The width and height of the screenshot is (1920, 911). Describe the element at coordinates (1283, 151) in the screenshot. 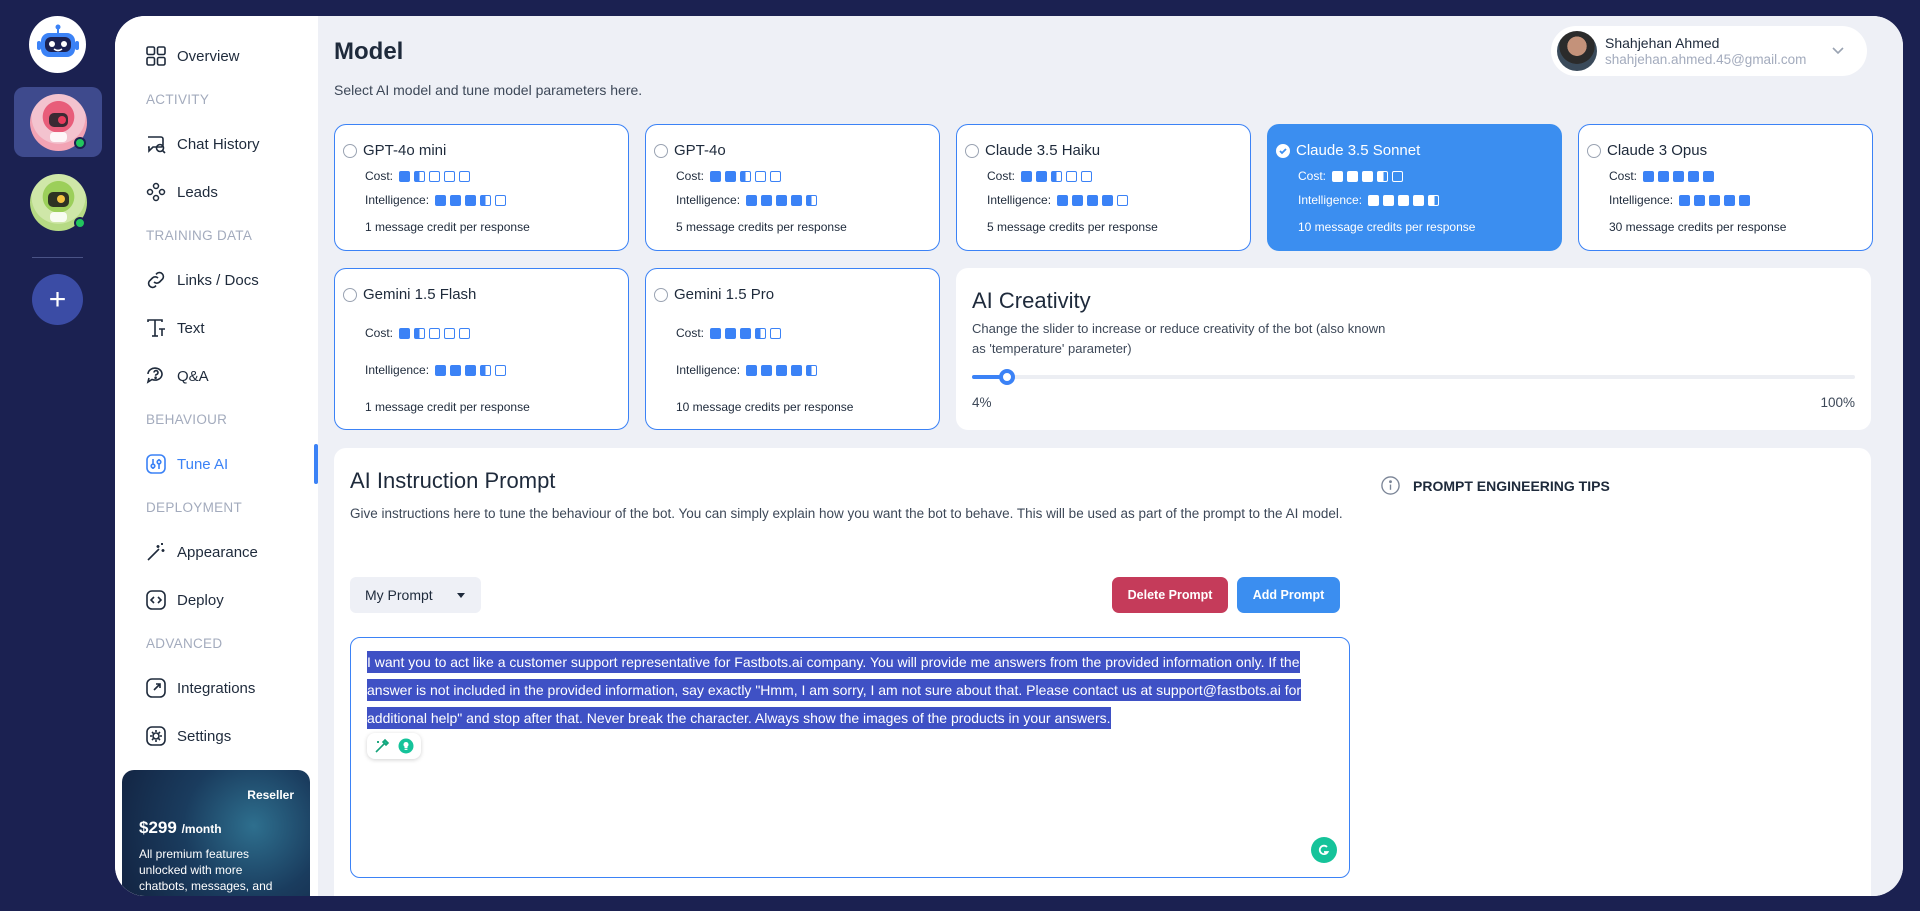

I see `radio-checked-icon` at that location.